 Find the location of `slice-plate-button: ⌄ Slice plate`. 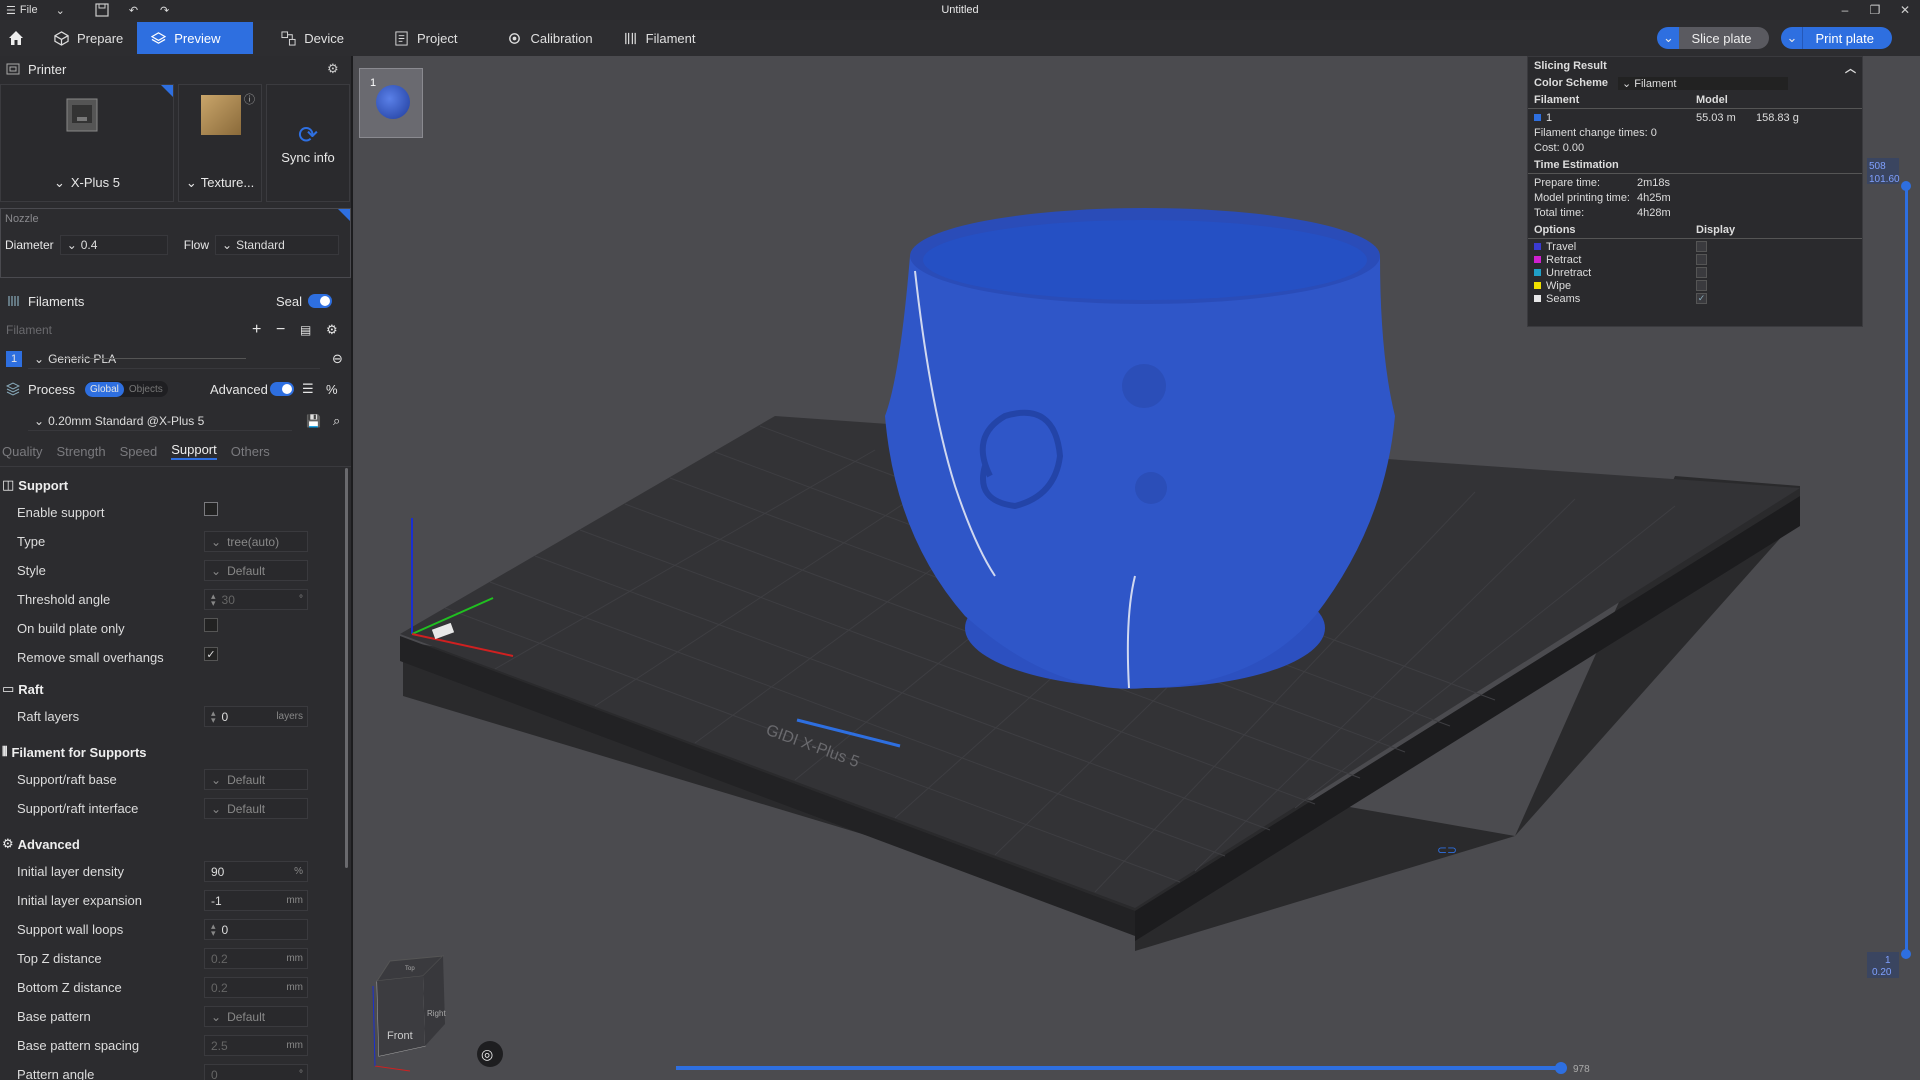

slice-plate-button: ⌄ Slice plate is located at coordinates (1713, 38).